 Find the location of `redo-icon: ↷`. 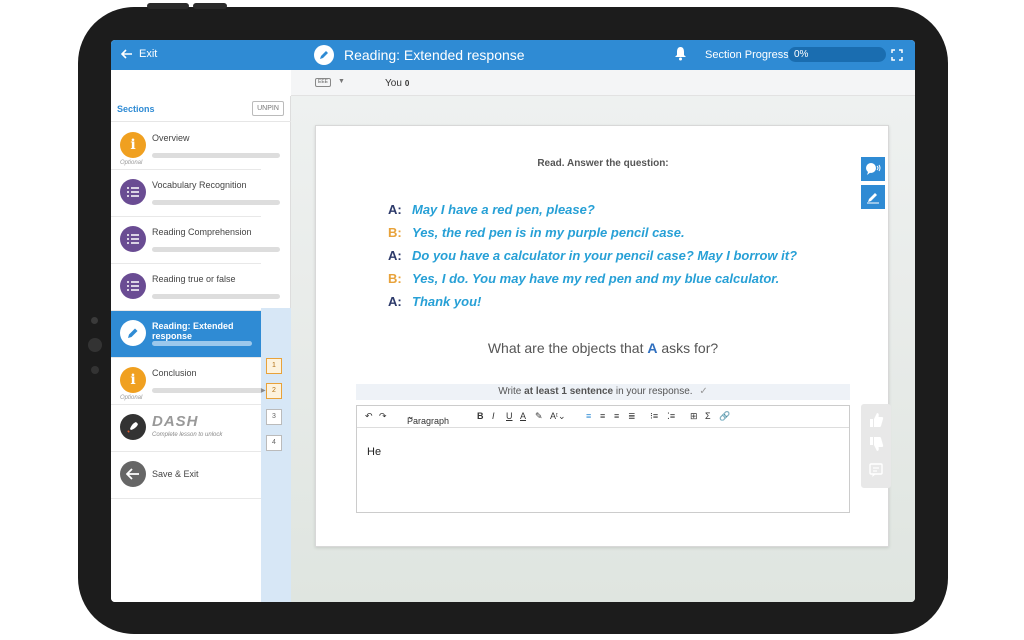

redo-icon: ↷ is located at coordinates (383, 416).